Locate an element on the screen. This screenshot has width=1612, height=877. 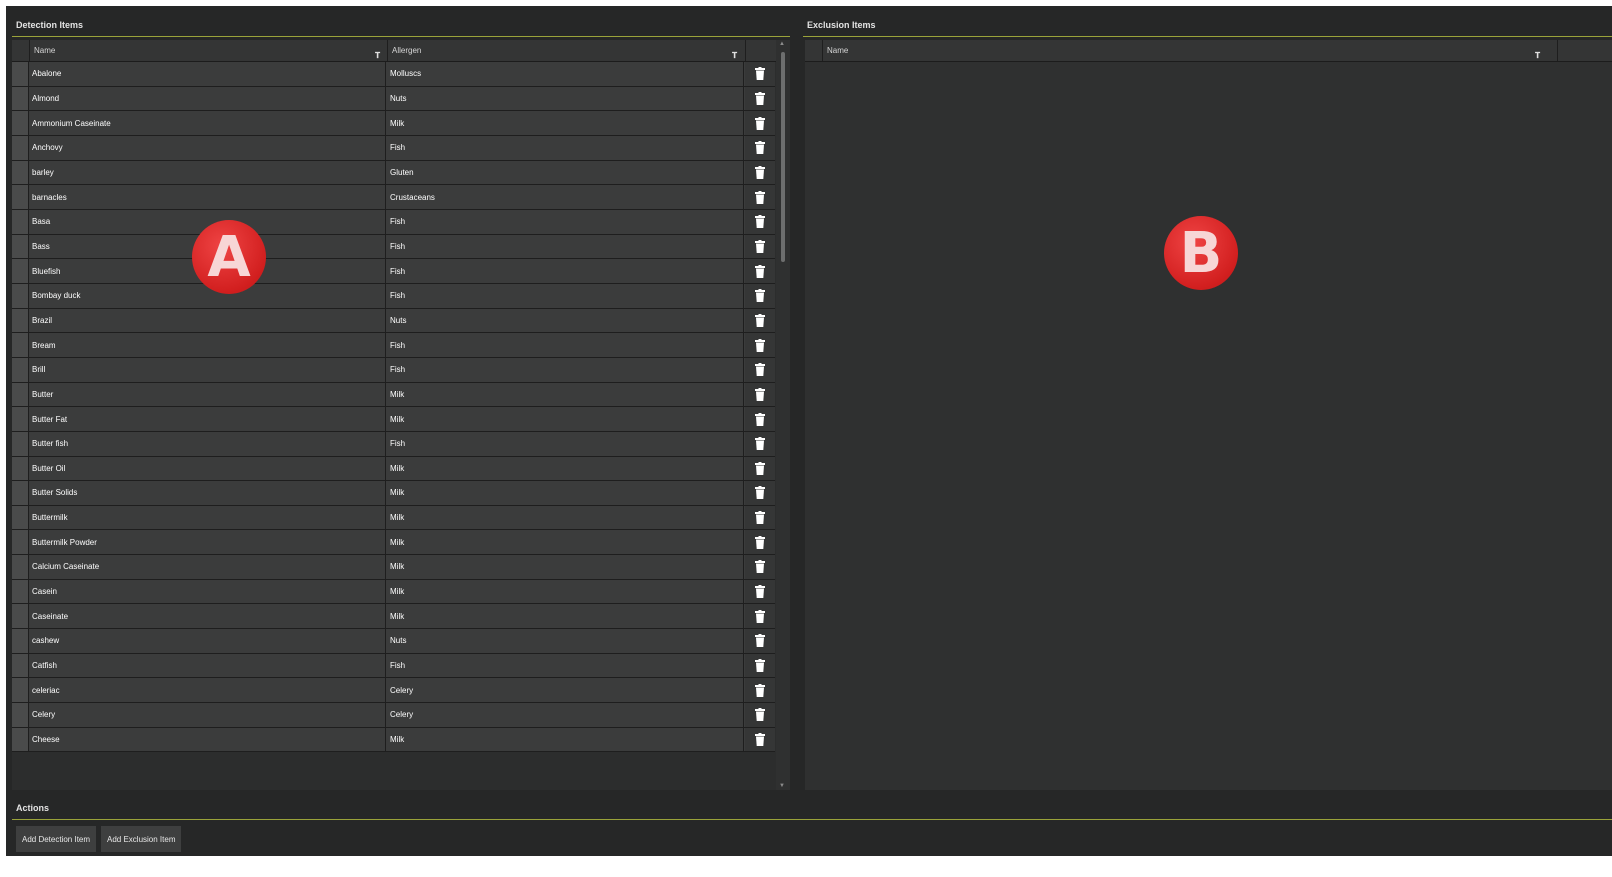
table-row: Abalone Molluscs is located at coordinates (393, 74).